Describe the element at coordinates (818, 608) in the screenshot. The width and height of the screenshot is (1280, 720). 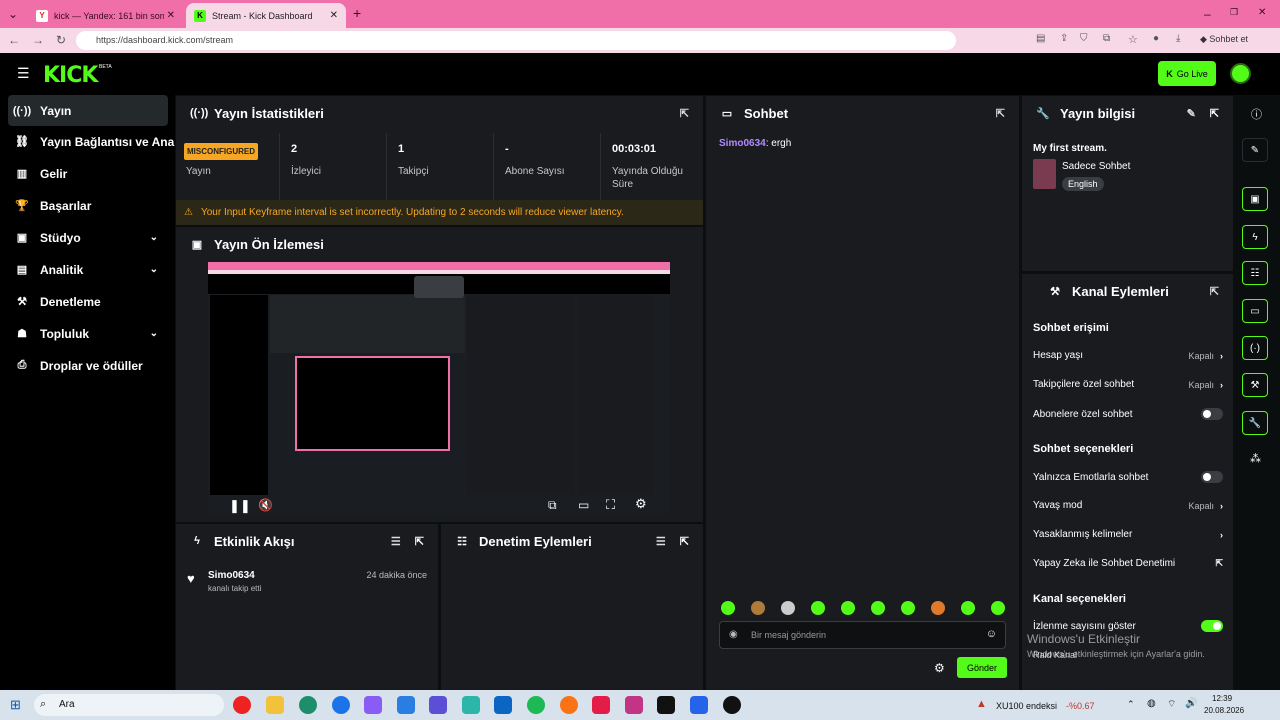
I see `emote-4-icon` at that location.